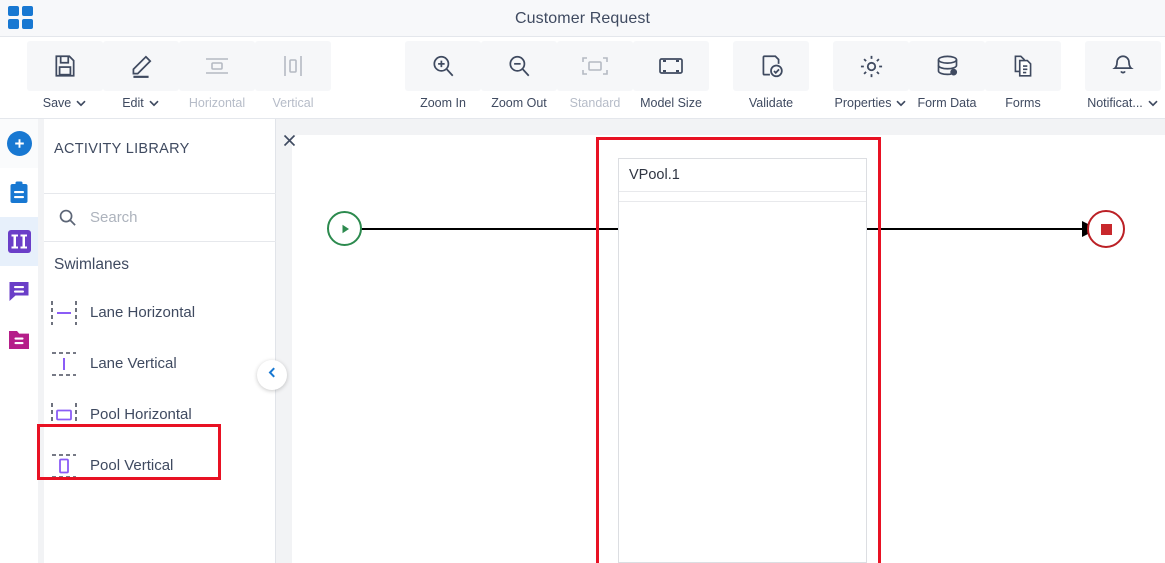 The image size is (1165, 563). What do you see at coordinates (64, 364) in the screenshot?
I see `lane-vertical-icon` at bounding box center [64, 364].